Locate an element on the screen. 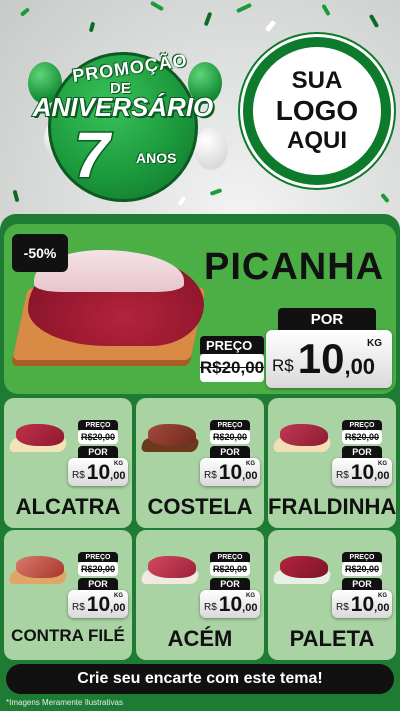 Image resolution: width=400 pixels, height=711 pixels. product-name: ACÉM is located at coordinates (200, 638).